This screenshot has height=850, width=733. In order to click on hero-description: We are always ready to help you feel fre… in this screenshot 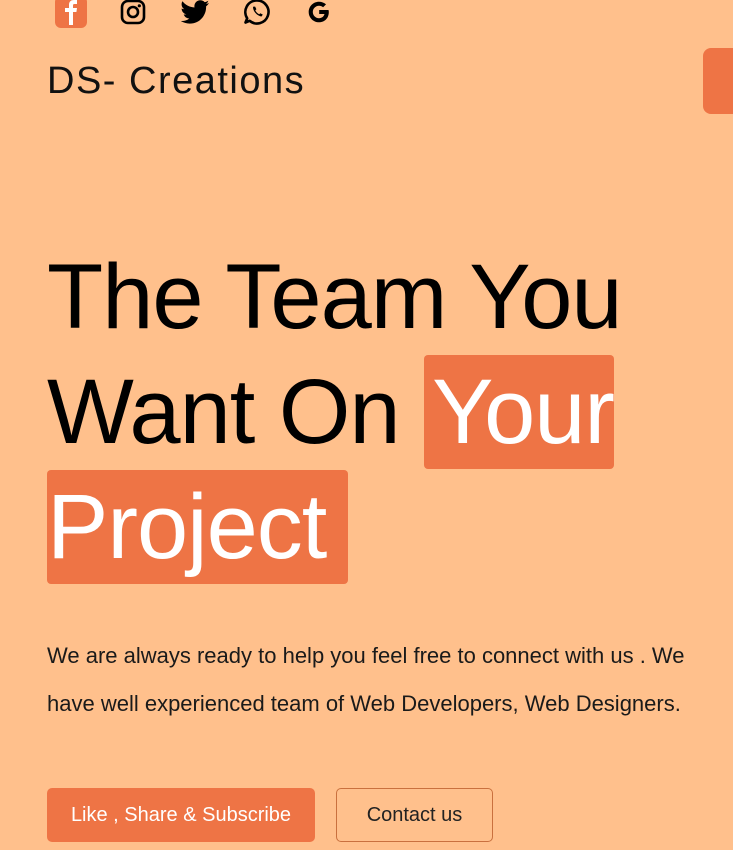, I will do `click(366, 679)`.